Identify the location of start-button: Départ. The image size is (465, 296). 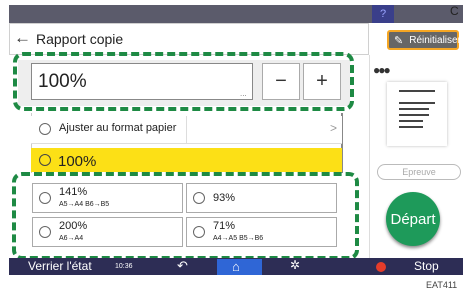
(413, 219).